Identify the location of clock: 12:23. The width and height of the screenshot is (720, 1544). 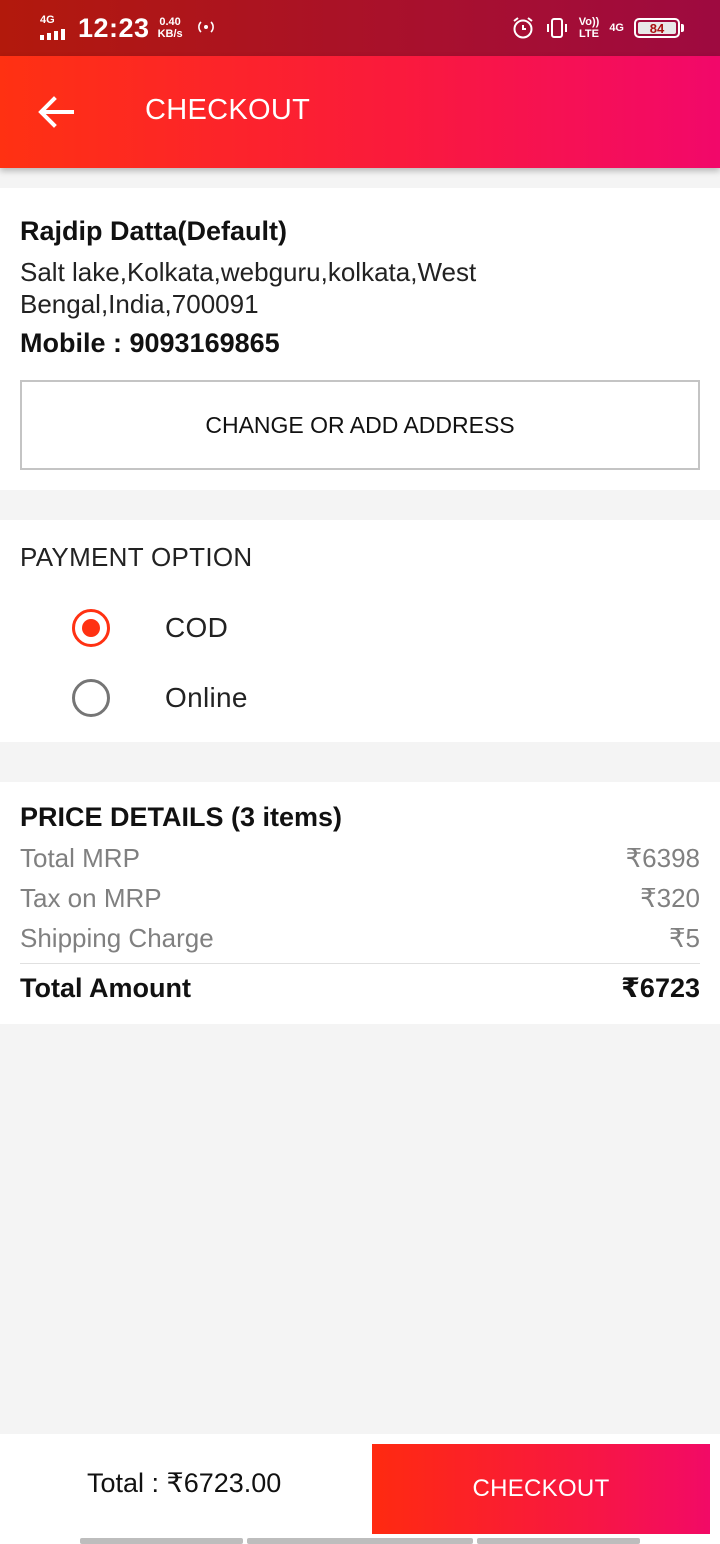
(114, 27).